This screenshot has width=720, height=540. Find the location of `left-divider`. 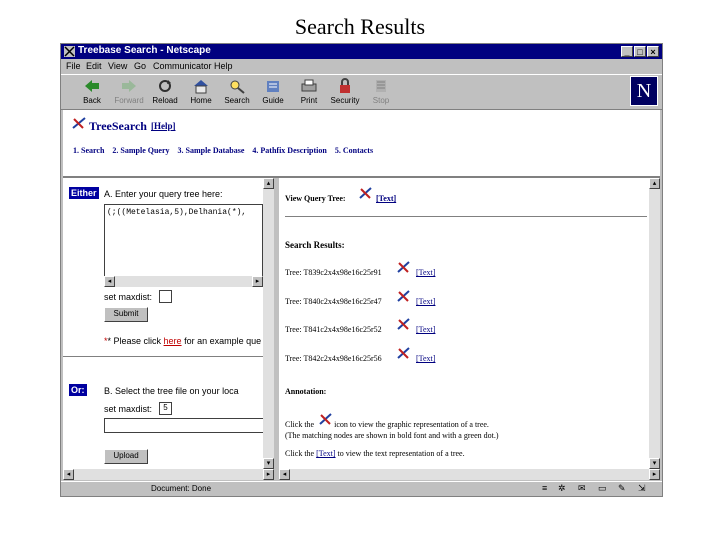

left-divider is located at coordinates (168, 358).